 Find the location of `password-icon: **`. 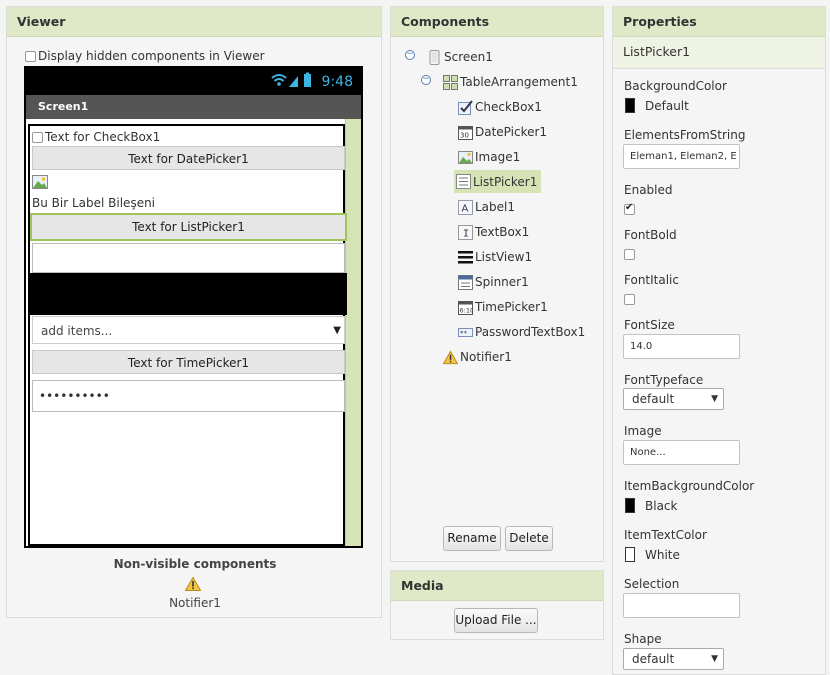

password-icon: ** is located at coordinates (465, 332).